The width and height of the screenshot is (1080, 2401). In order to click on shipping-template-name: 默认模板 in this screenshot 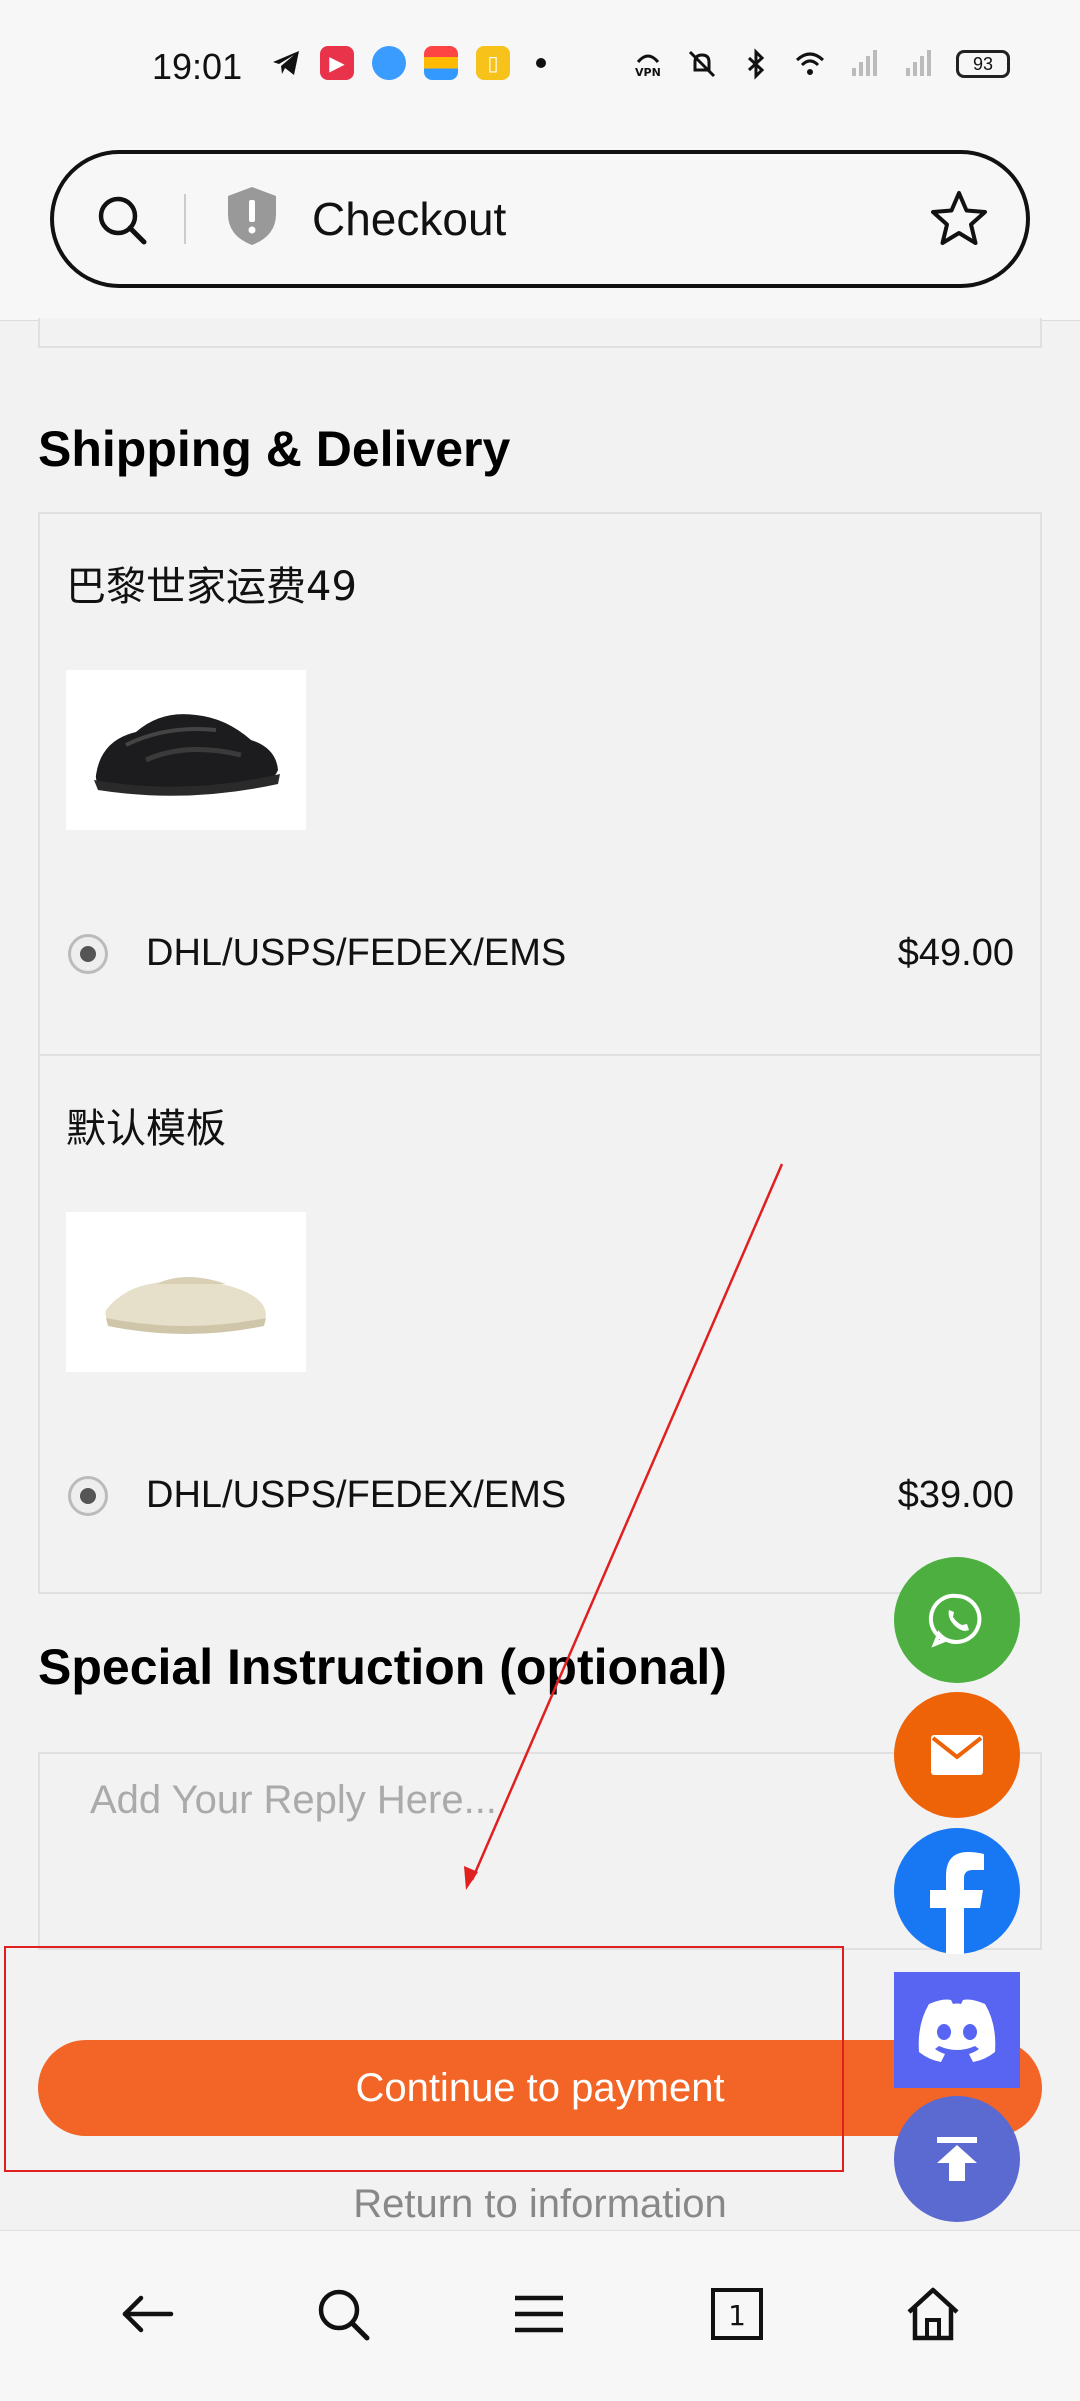, I will do `click(146, 1129)`.